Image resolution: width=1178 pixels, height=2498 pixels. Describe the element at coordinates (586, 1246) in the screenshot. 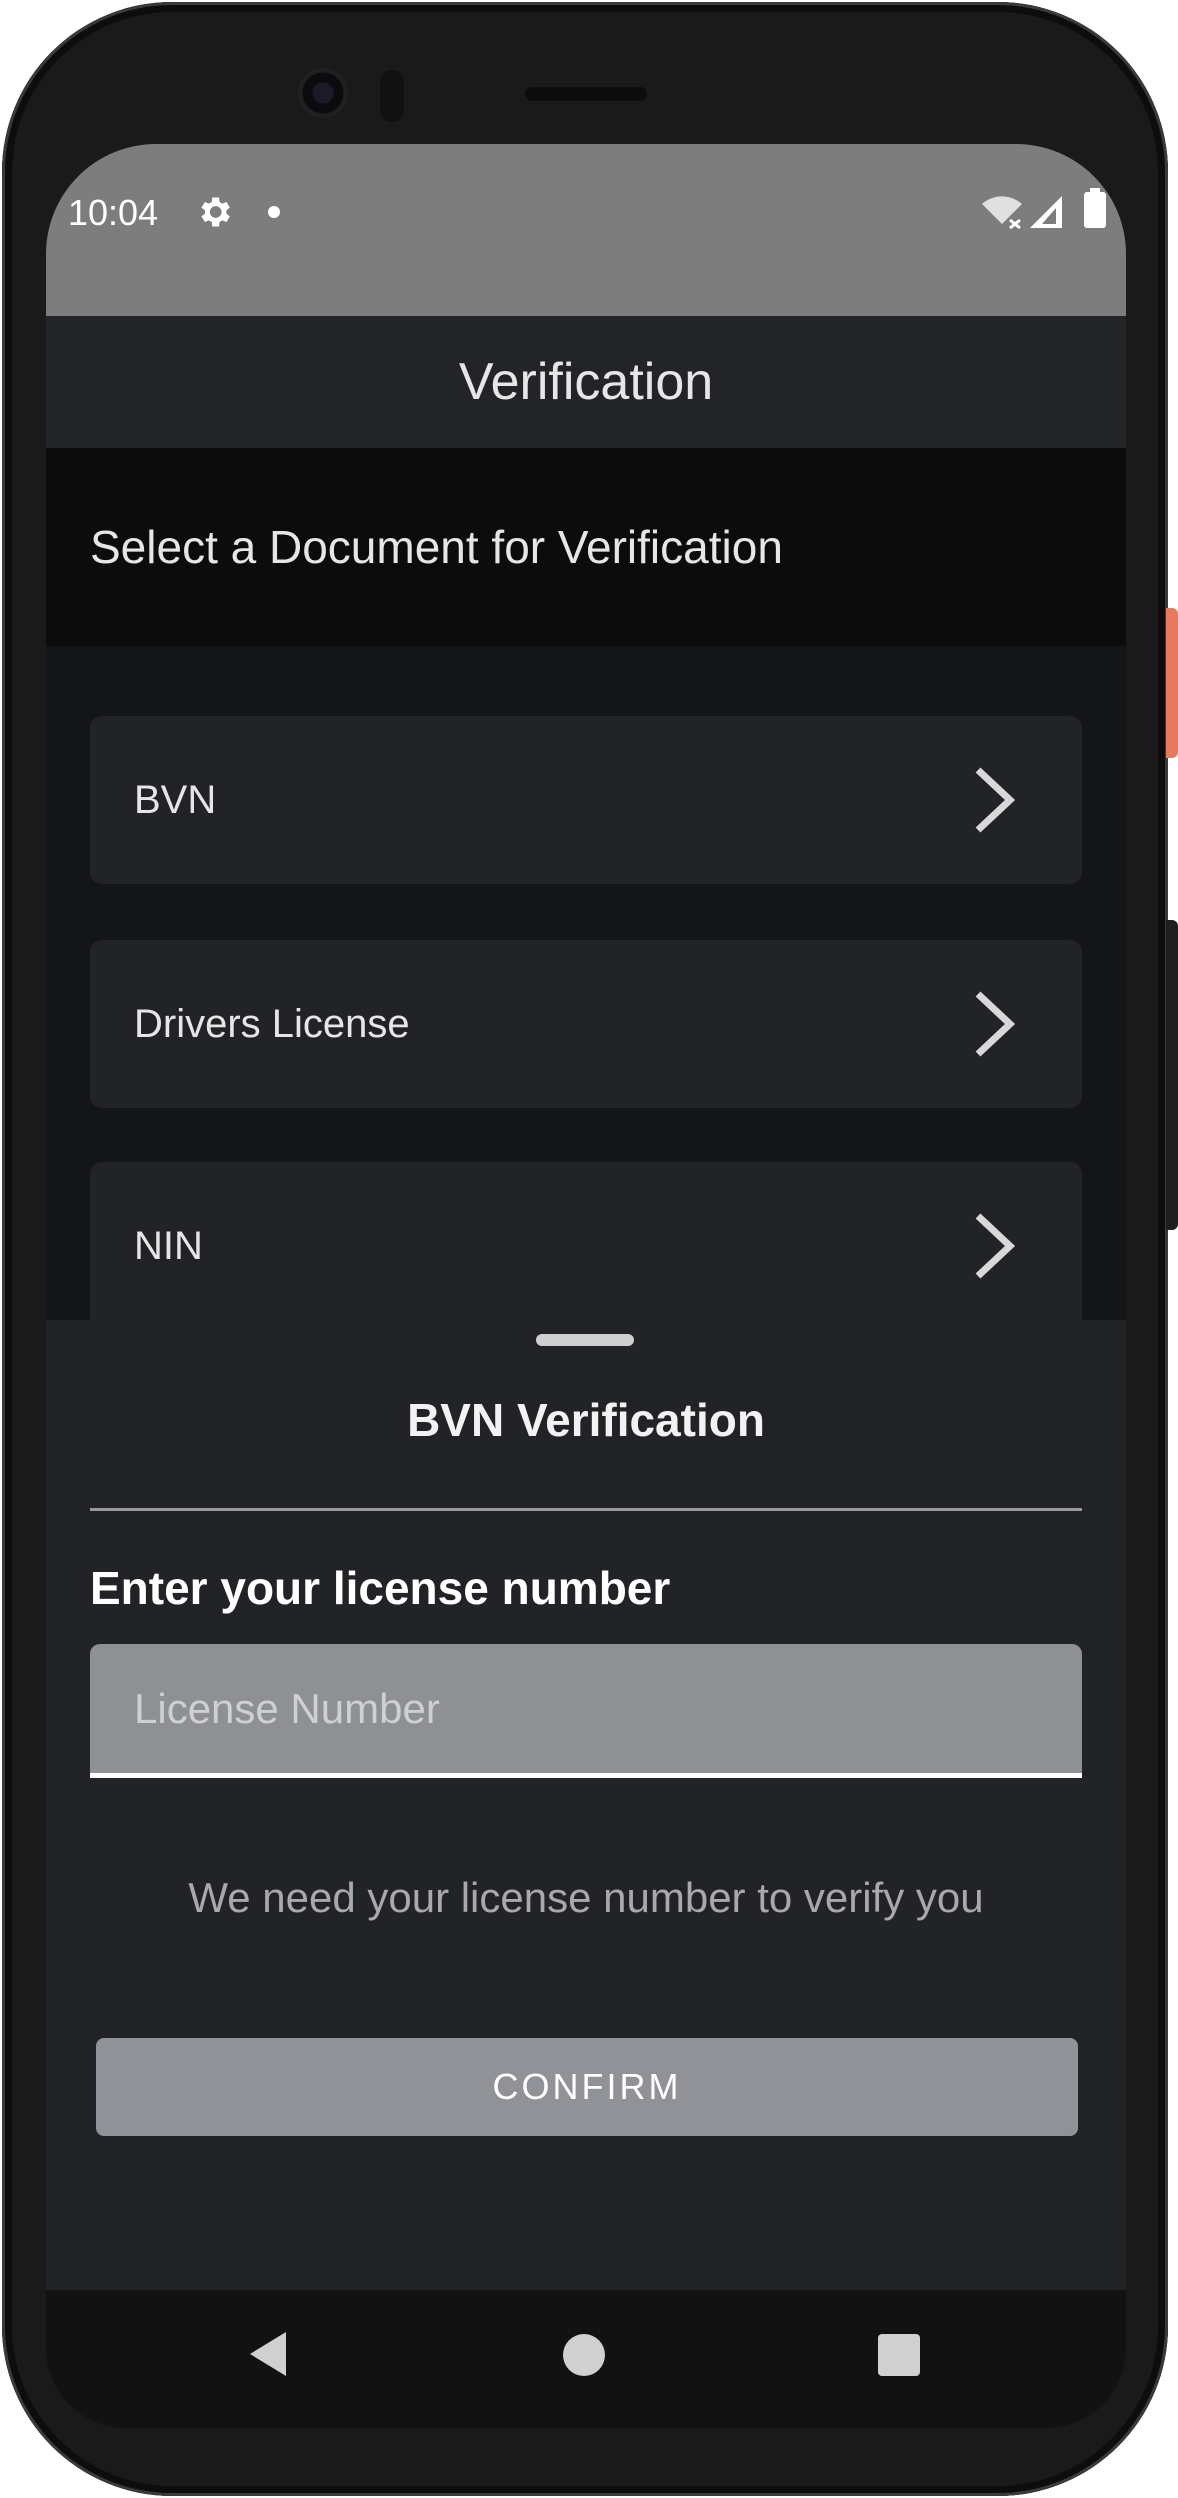

I see `document-item-nin: NIN` at that location.